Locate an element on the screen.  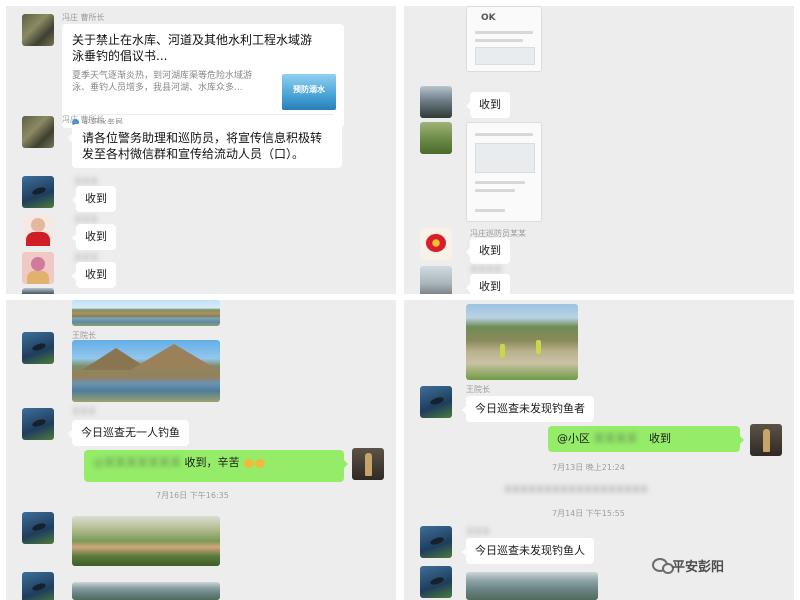
photo-reservoir is located at coordinates (146, 313).